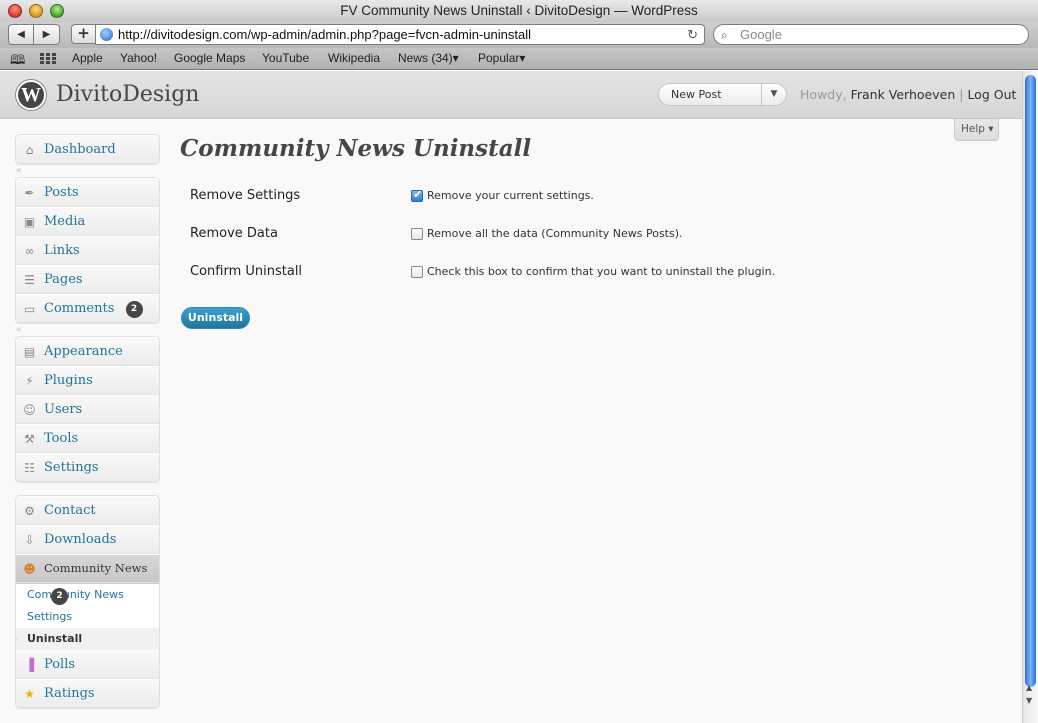 Image resolution: width=1038 pixels, height=723 pixels. What do you see at coordinates (87, 380) in the screenshot?
I see `menu-item-plugins: ⚡ Plugins` at bounding box center [87, 380].